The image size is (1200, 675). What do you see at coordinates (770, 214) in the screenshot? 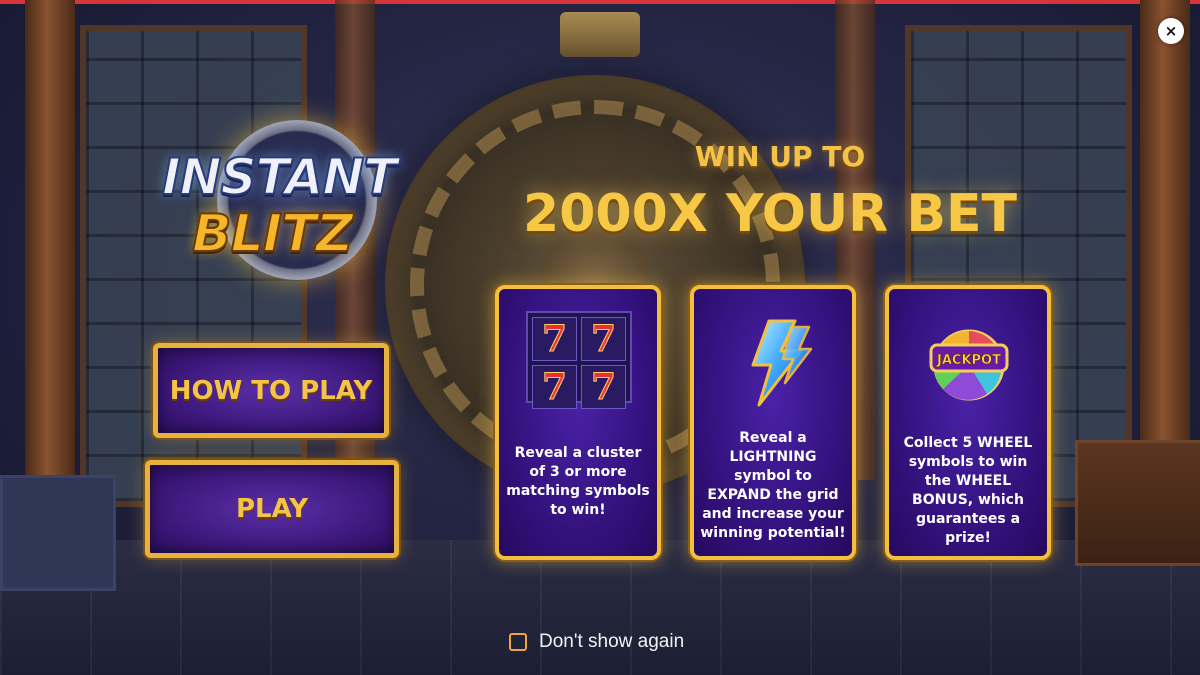
I see `headline-max-win: 2000X YOUR BET` at bounding box center [770, 214].